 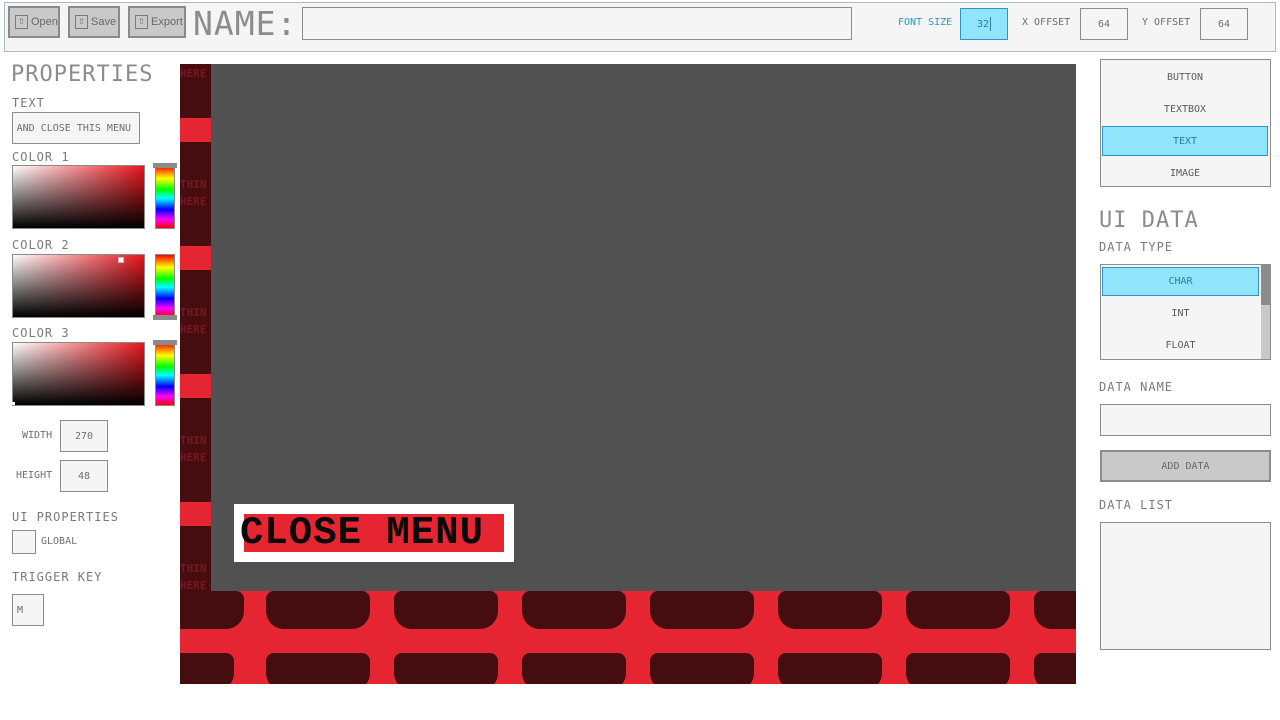 I want to click on save-button: ⇧ Save, so click(x=94, y=22).